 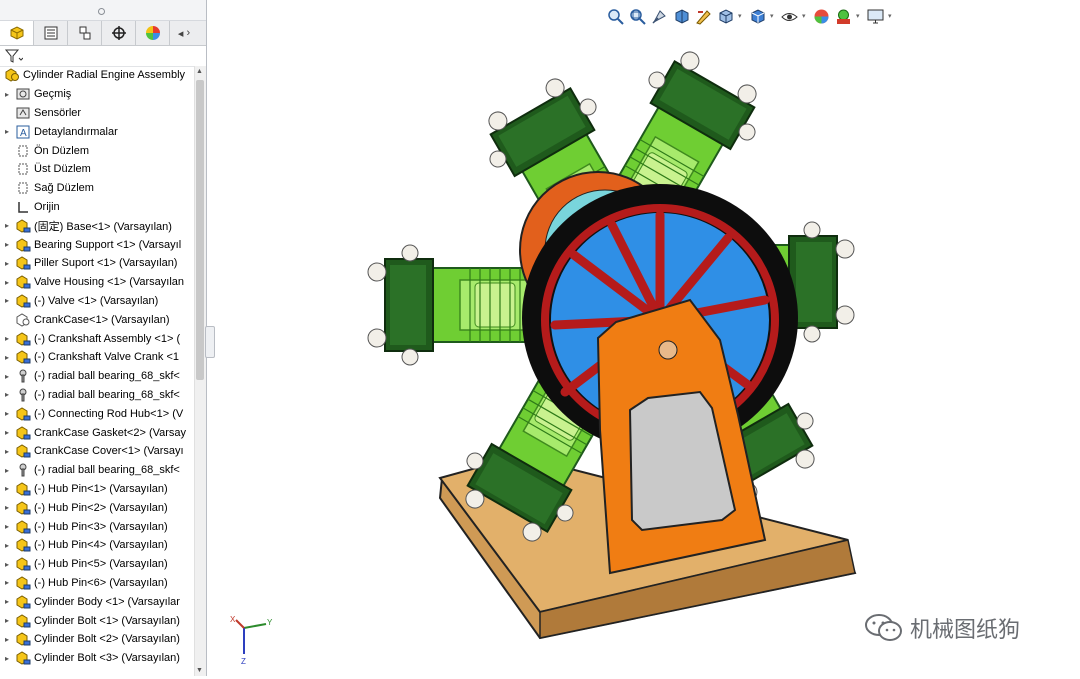 I want to click on zoom-to-fit-icon, so click(x=615, y=16).